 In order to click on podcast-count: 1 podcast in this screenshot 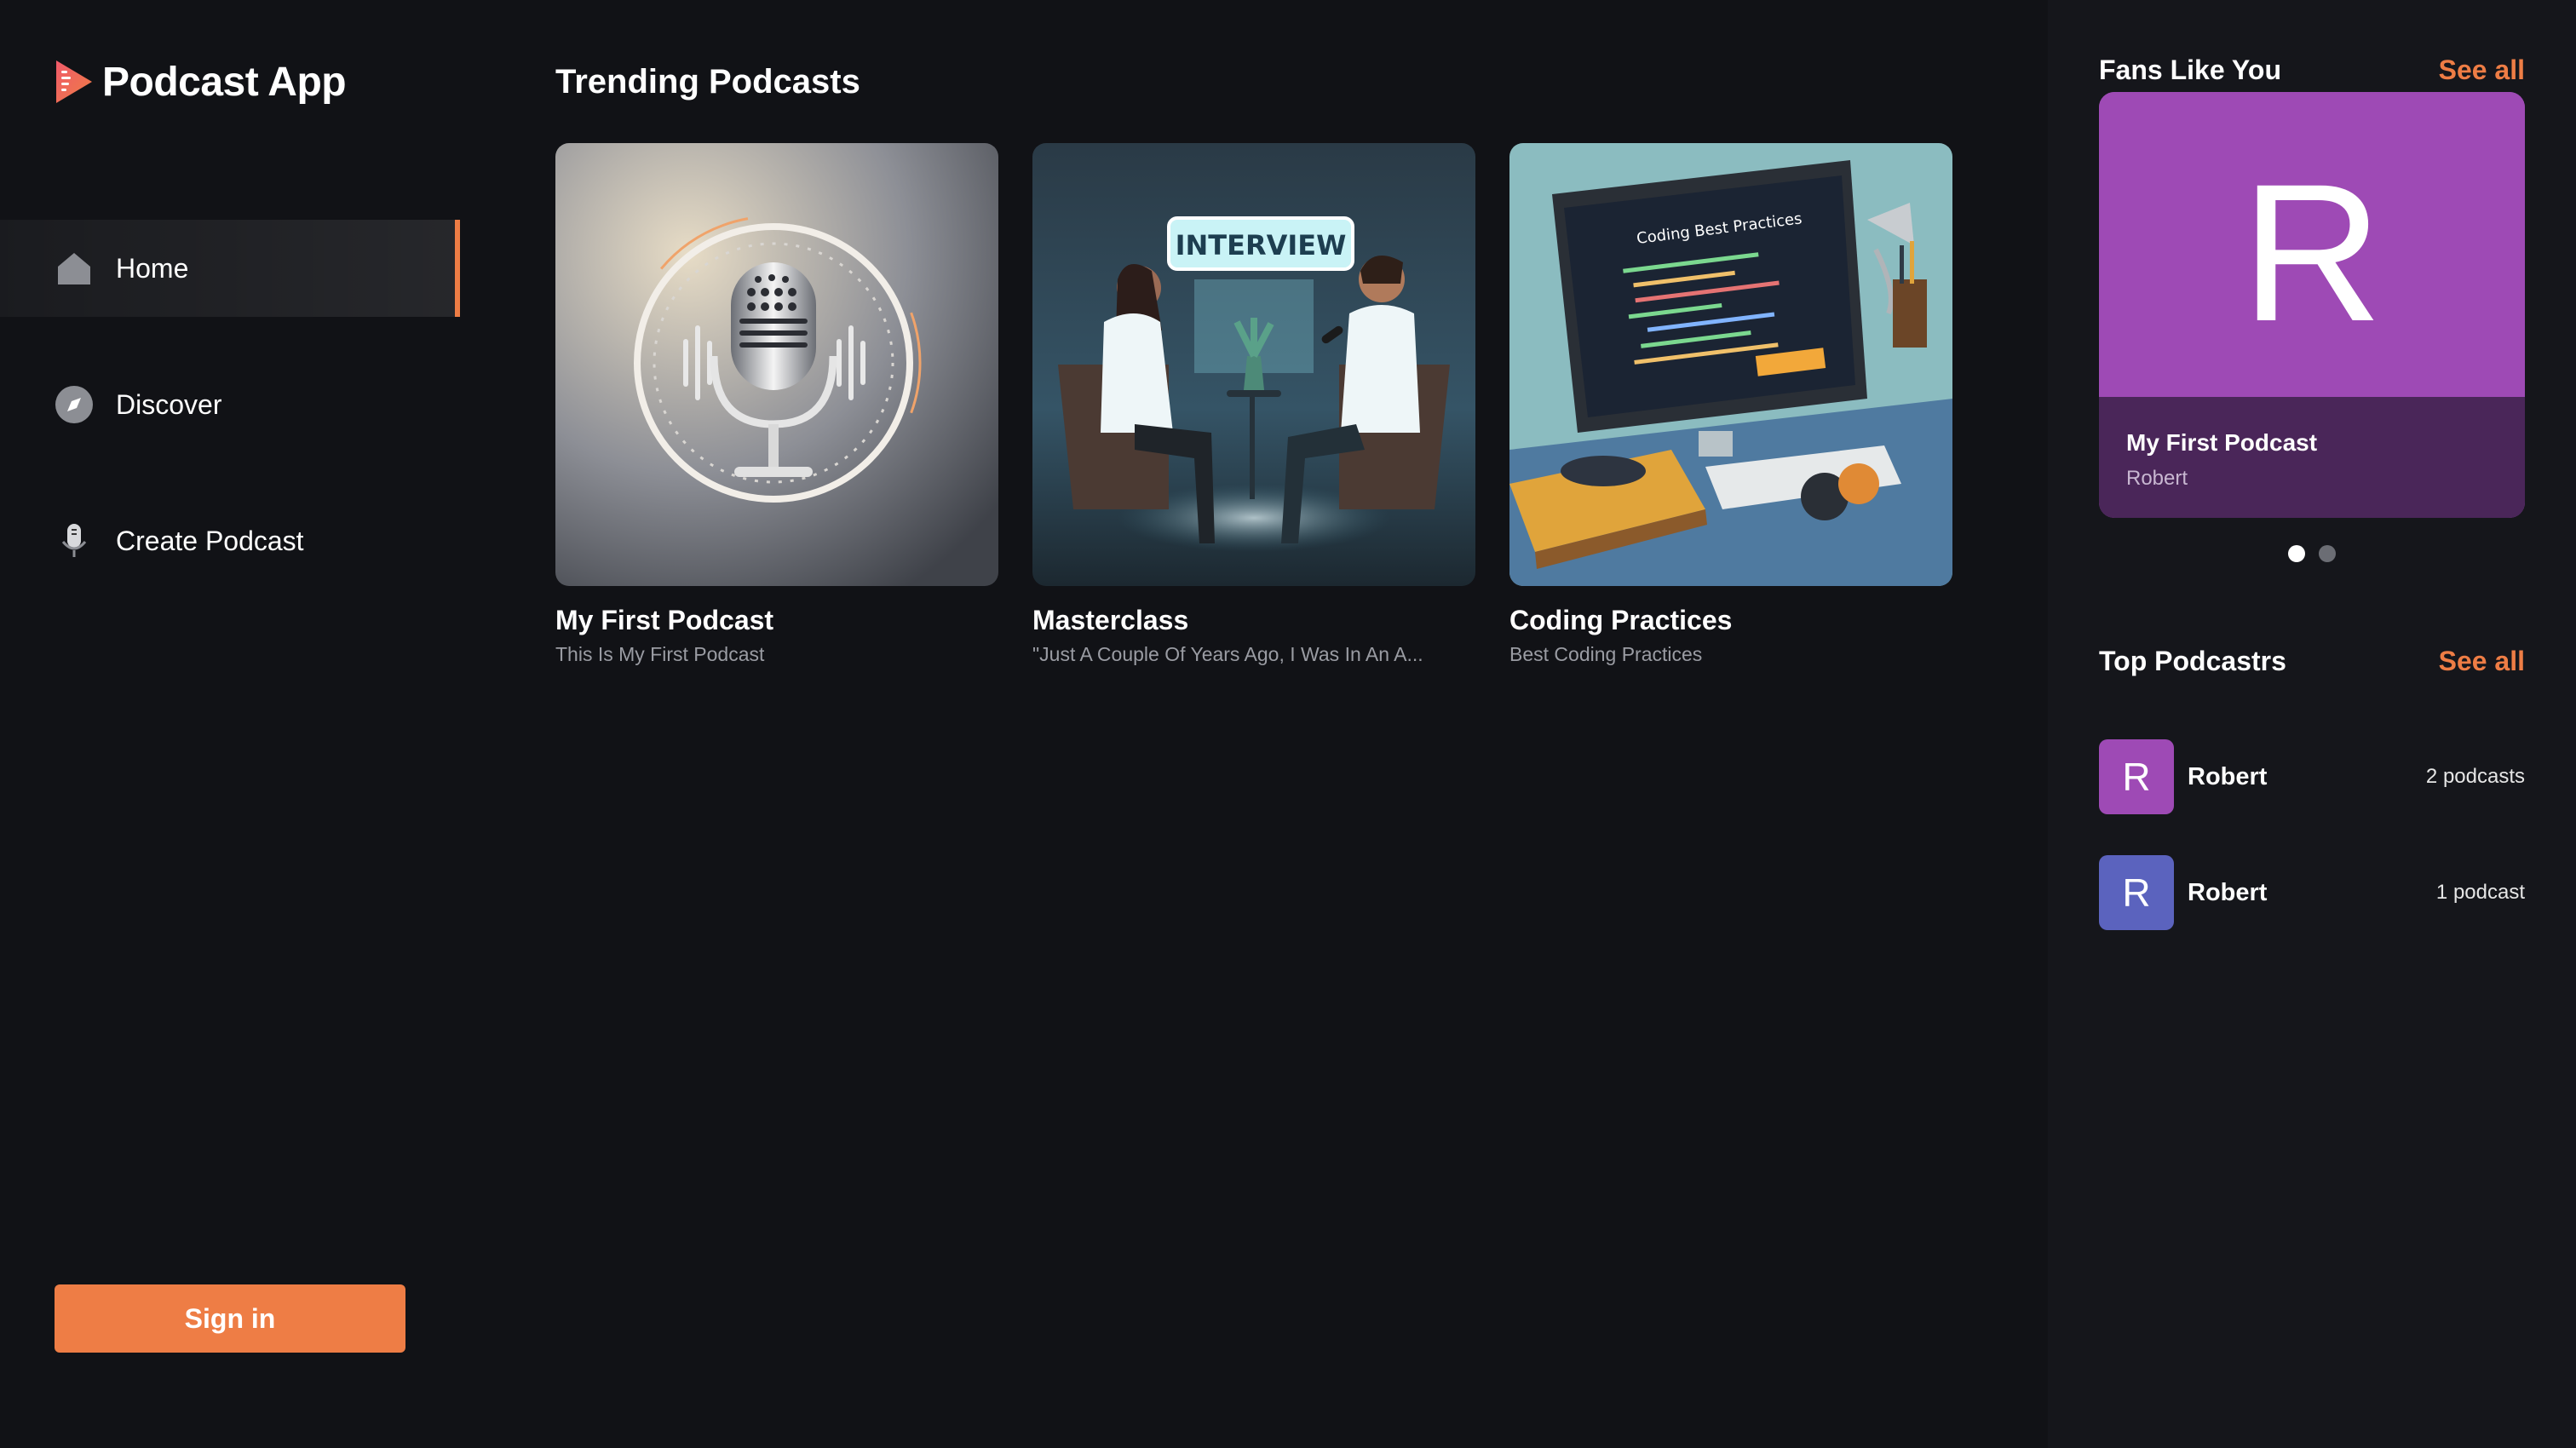, I will do `click(2480, 893)`.